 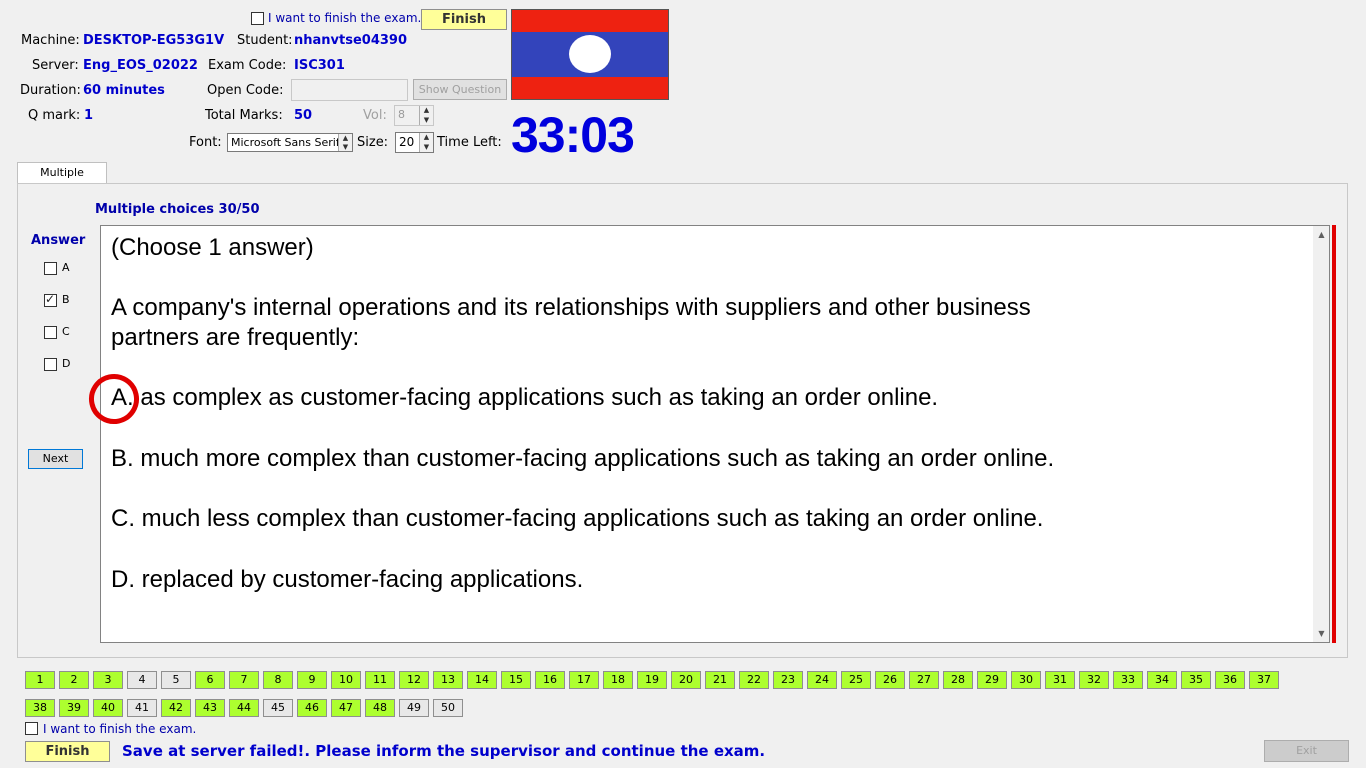 What do you see at coordinates (40, 680) in the screenshot?
I see `question-number-button: 1` at bounding box center [40, 680].